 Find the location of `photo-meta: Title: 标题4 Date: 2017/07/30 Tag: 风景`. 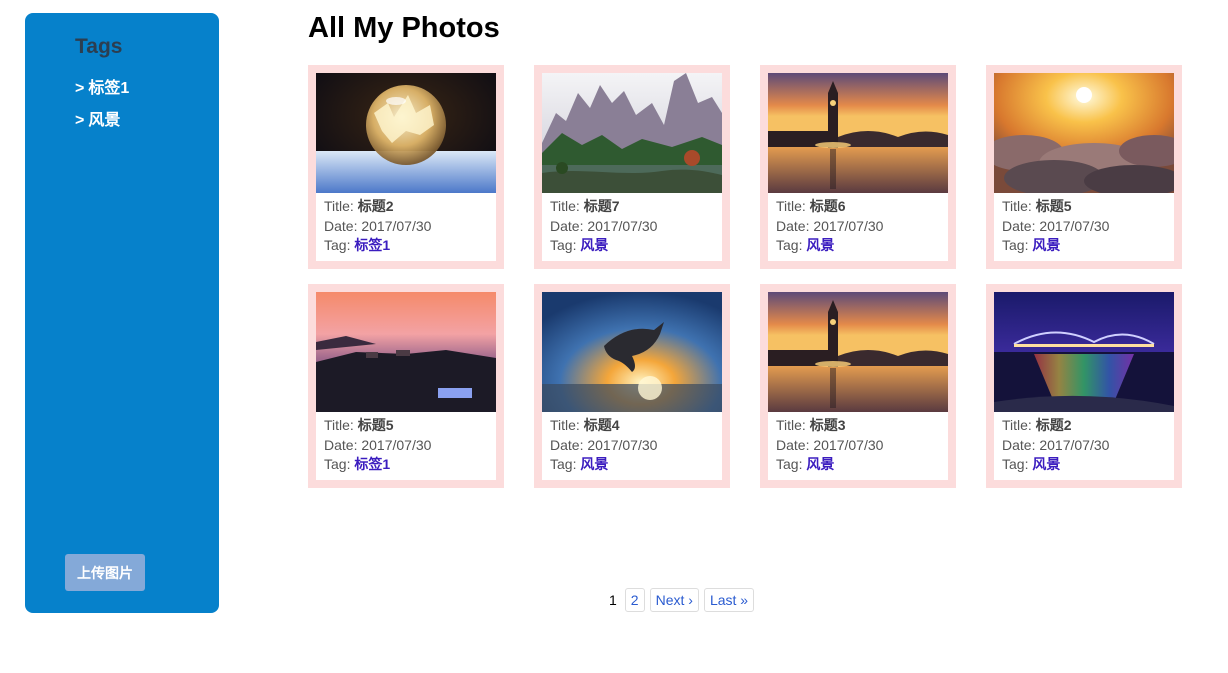

photo-meta: Title: 标题4 Date: 2017/07/30 Tag: 风景 is located at coordinates (632, 443).